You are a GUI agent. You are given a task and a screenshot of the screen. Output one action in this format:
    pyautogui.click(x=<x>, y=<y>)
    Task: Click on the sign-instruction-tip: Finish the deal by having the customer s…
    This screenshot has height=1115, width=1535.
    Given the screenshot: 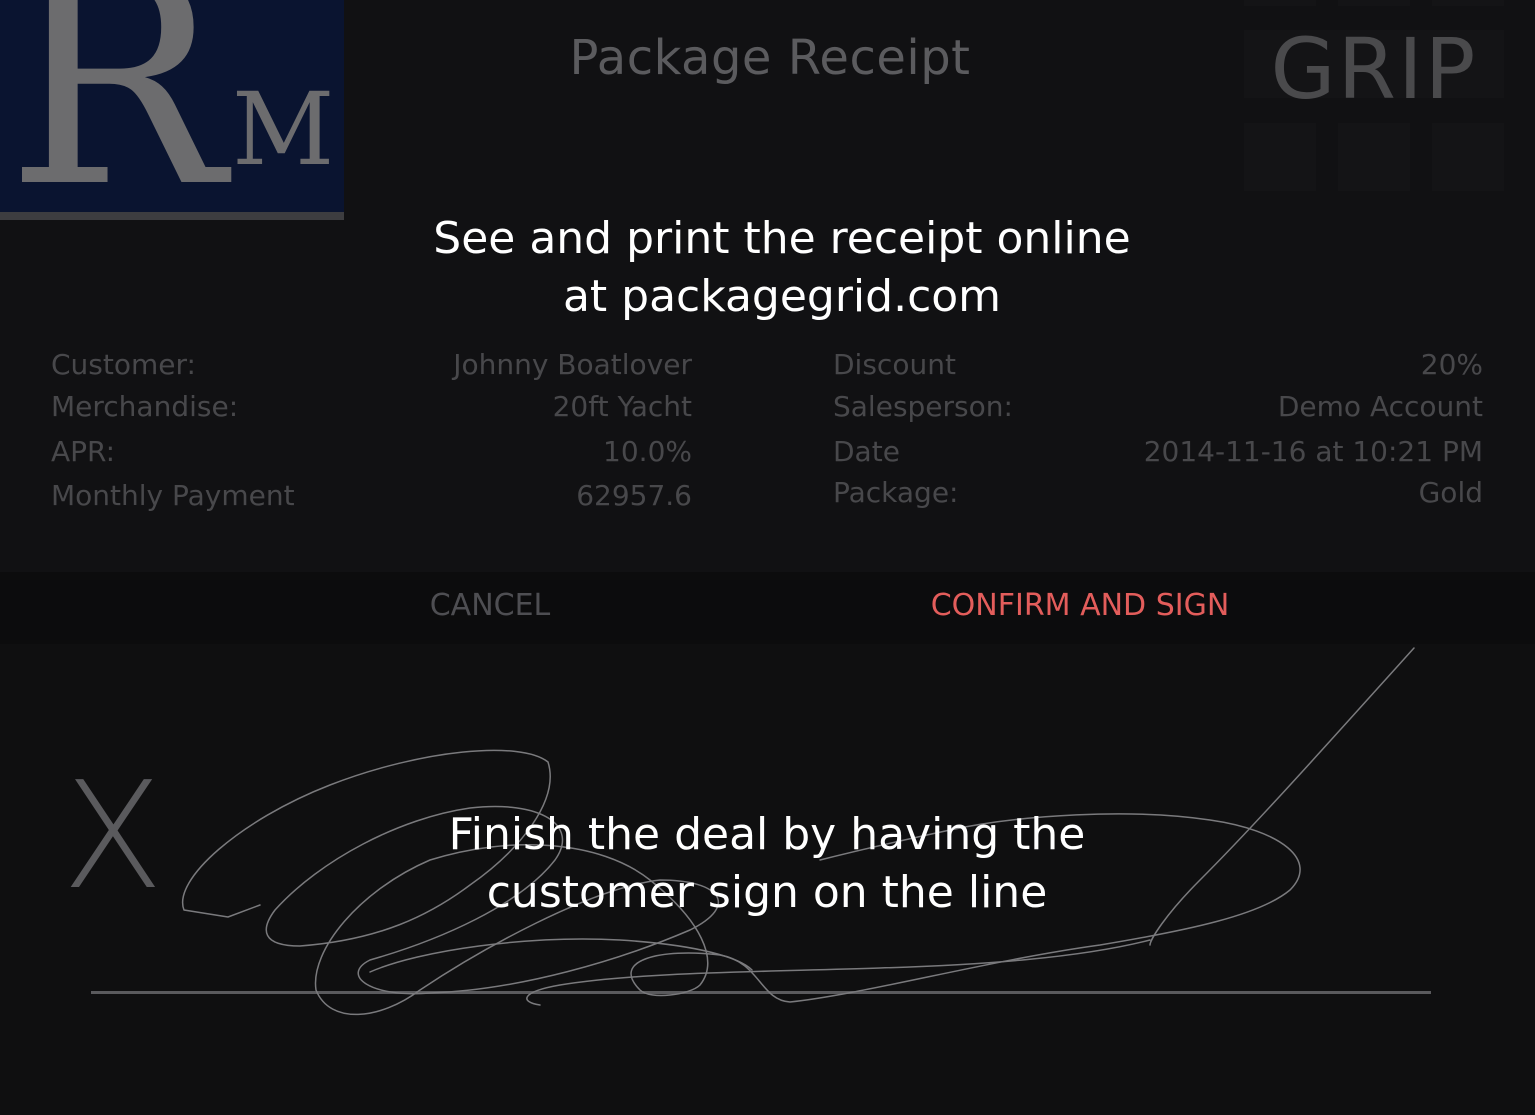 What is the action you would take?
    pyautogui.click(x=767, y=864)
    